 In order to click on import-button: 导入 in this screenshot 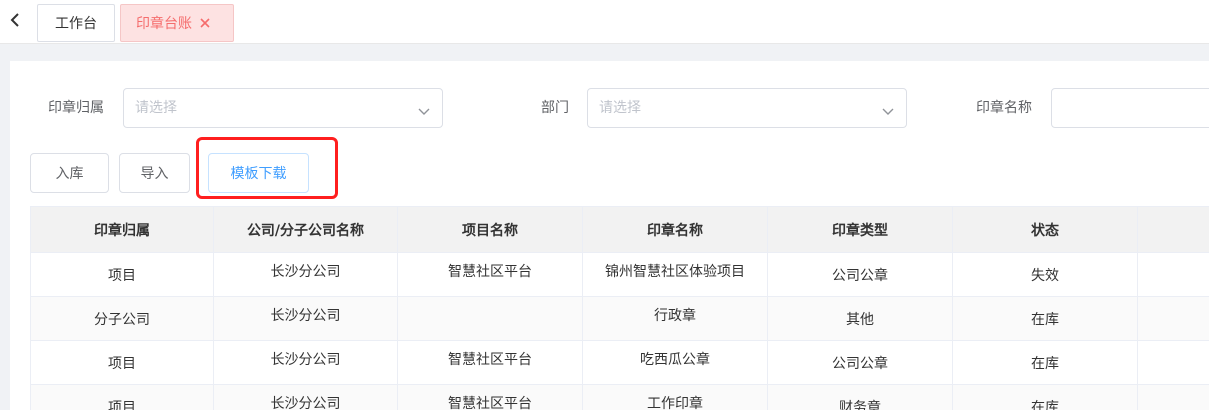, I will do `click(154, 173)`.